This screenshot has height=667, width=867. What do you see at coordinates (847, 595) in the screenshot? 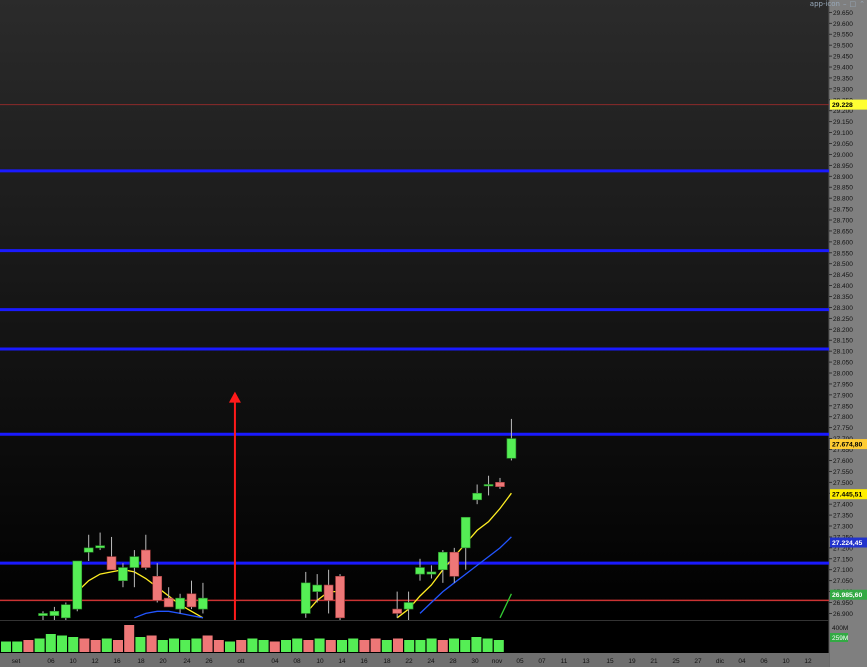
I see `price-tag-label: 26.985,60` at bounding box center [847, 595].